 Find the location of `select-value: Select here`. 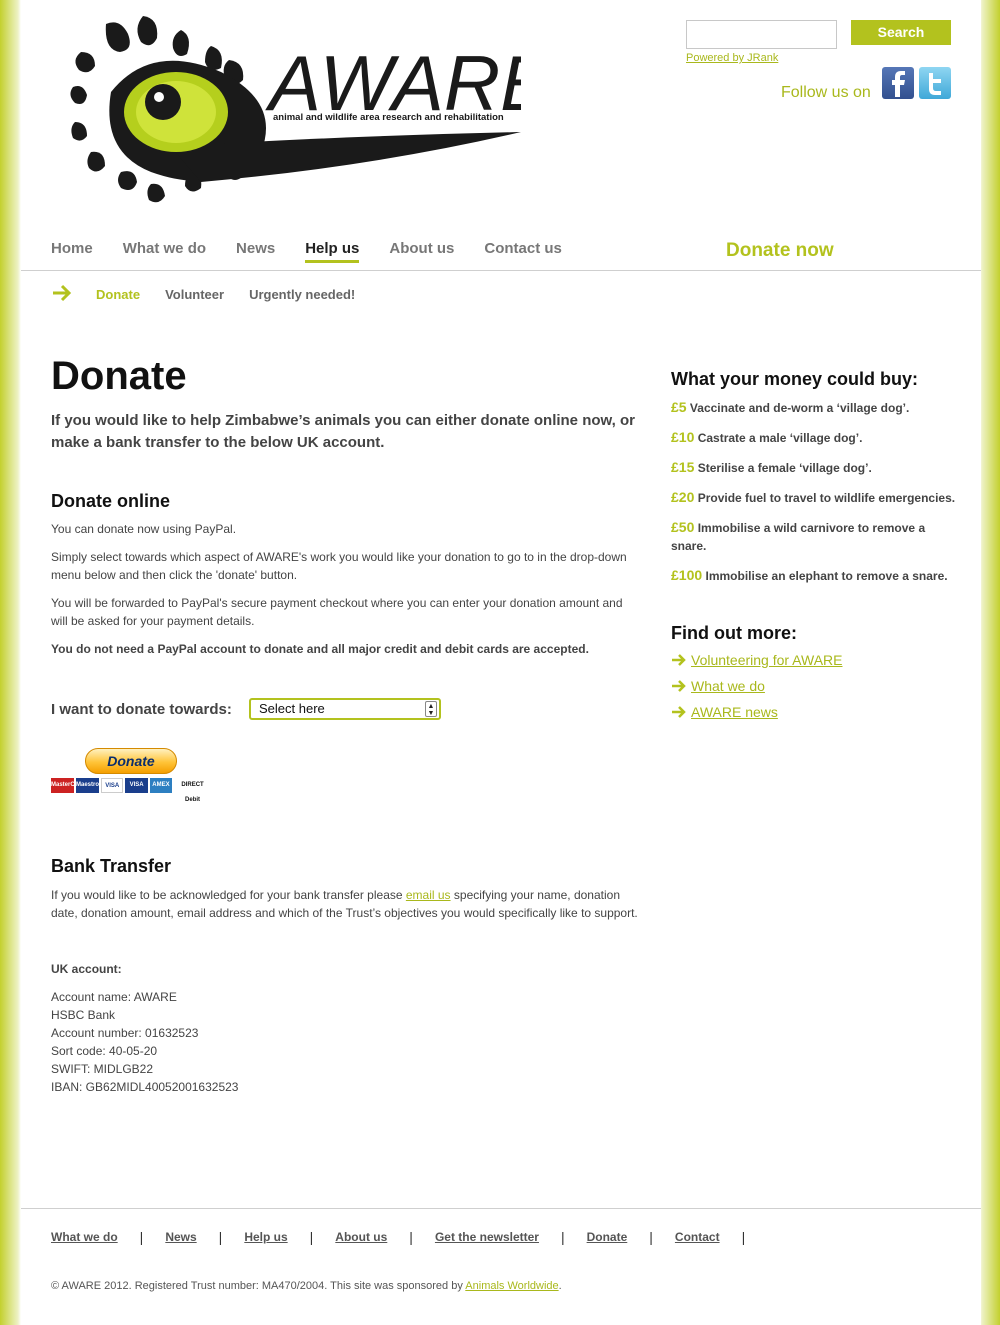

select-value: Select here is located at coordinates (292, 708).